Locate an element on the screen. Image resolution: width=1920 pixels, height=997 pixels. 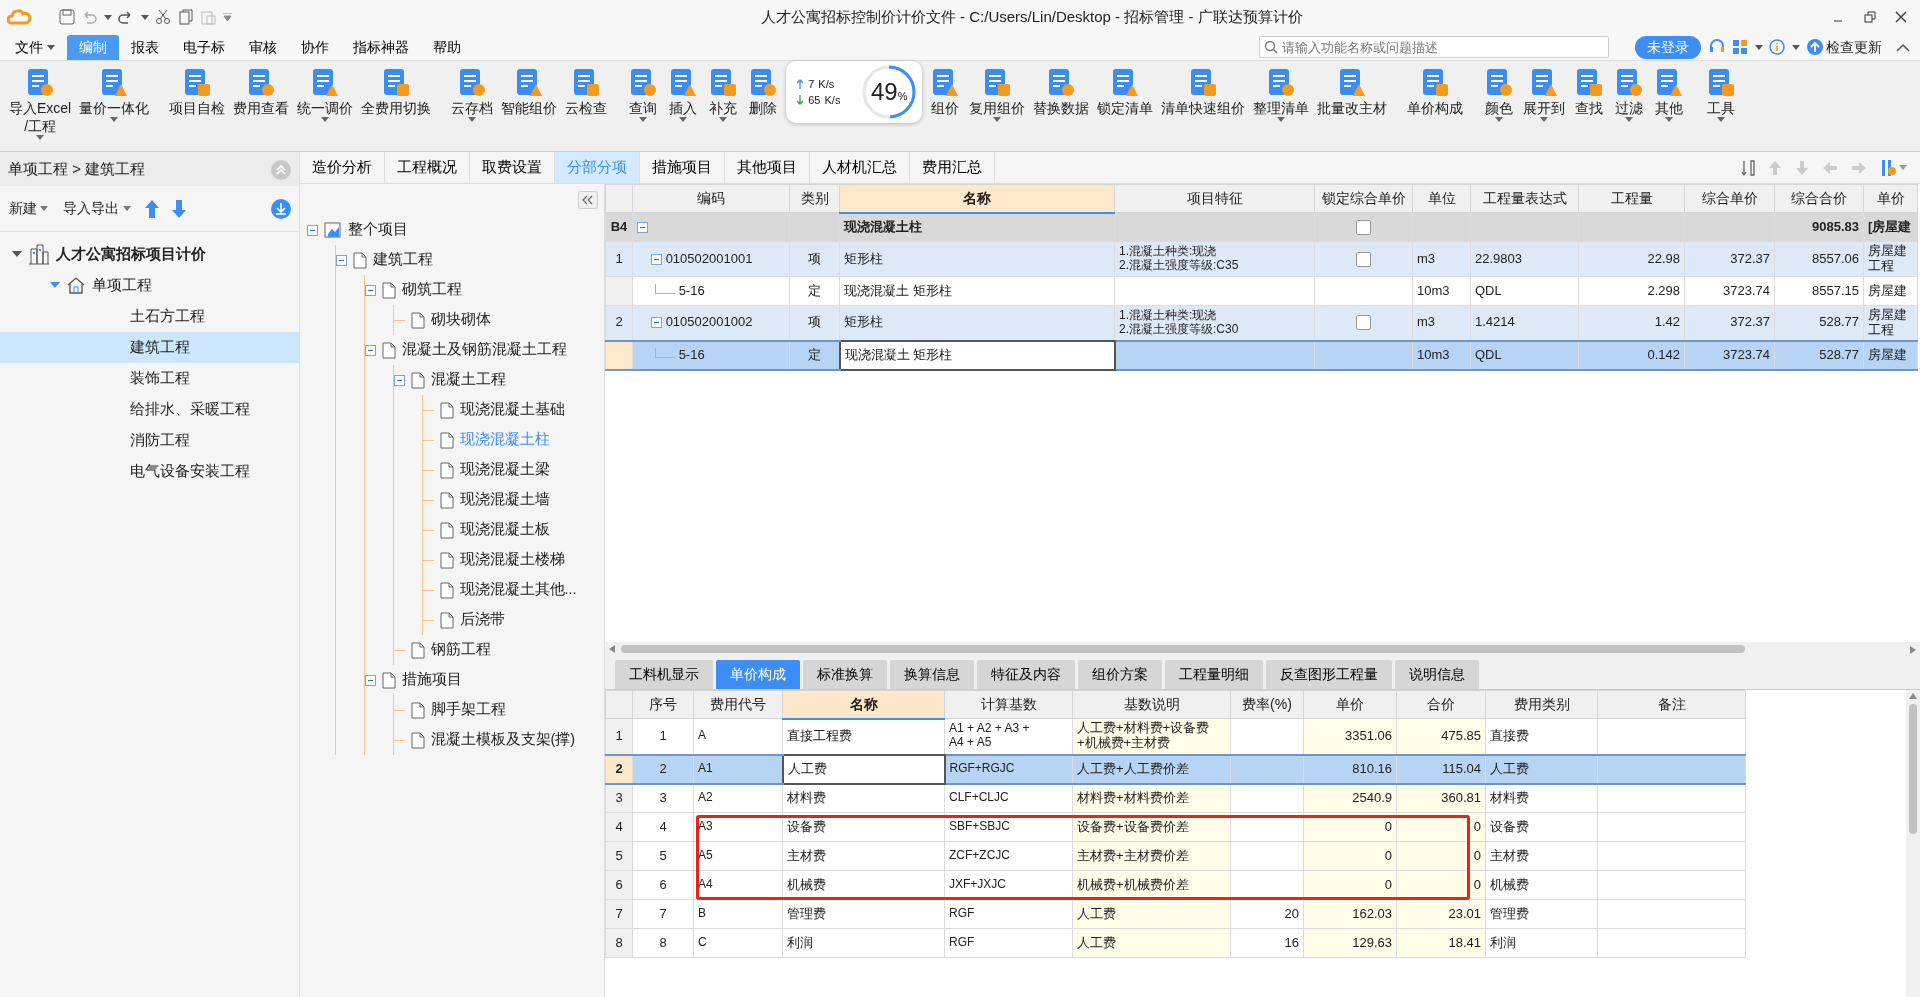
column-header: 单位 is located at coordinates (1441, 198).